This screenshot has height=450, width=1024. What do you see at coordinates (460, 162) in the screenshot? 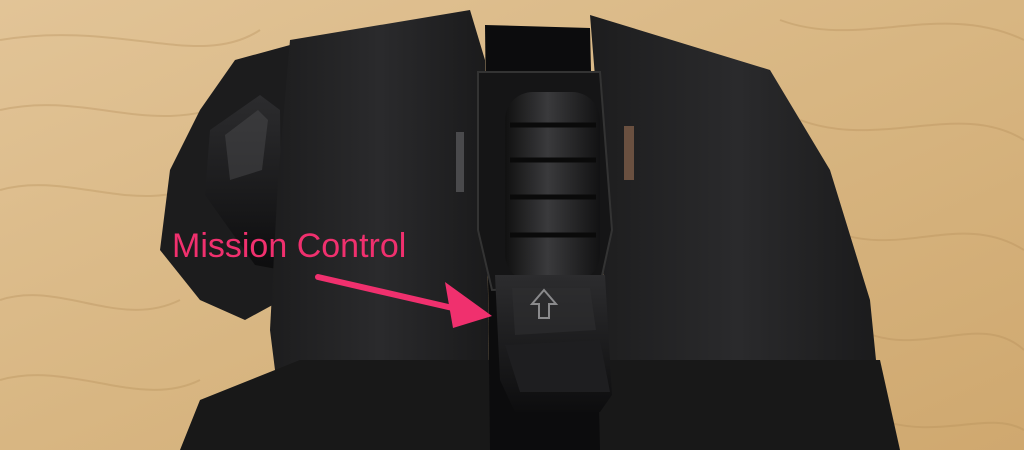
I see `left-indicator-mark` at bounding box center [460, 162].